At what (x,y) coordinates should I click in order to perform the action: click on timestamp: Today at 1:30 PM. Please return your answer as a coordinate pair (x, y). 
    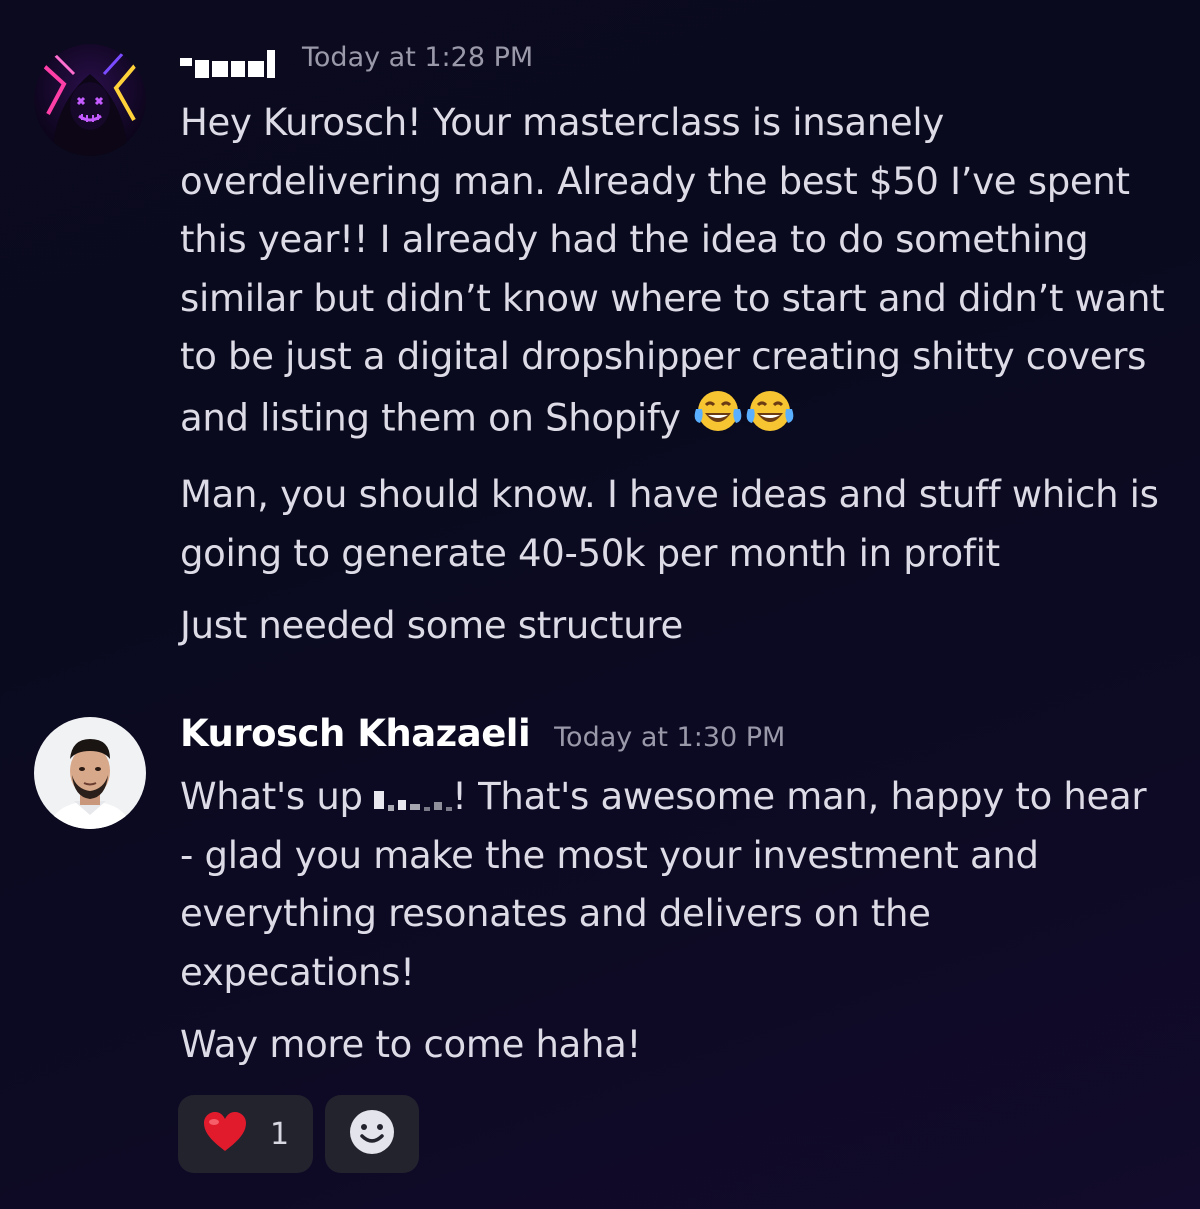
    Looking at the image, I should click on (670, 737).